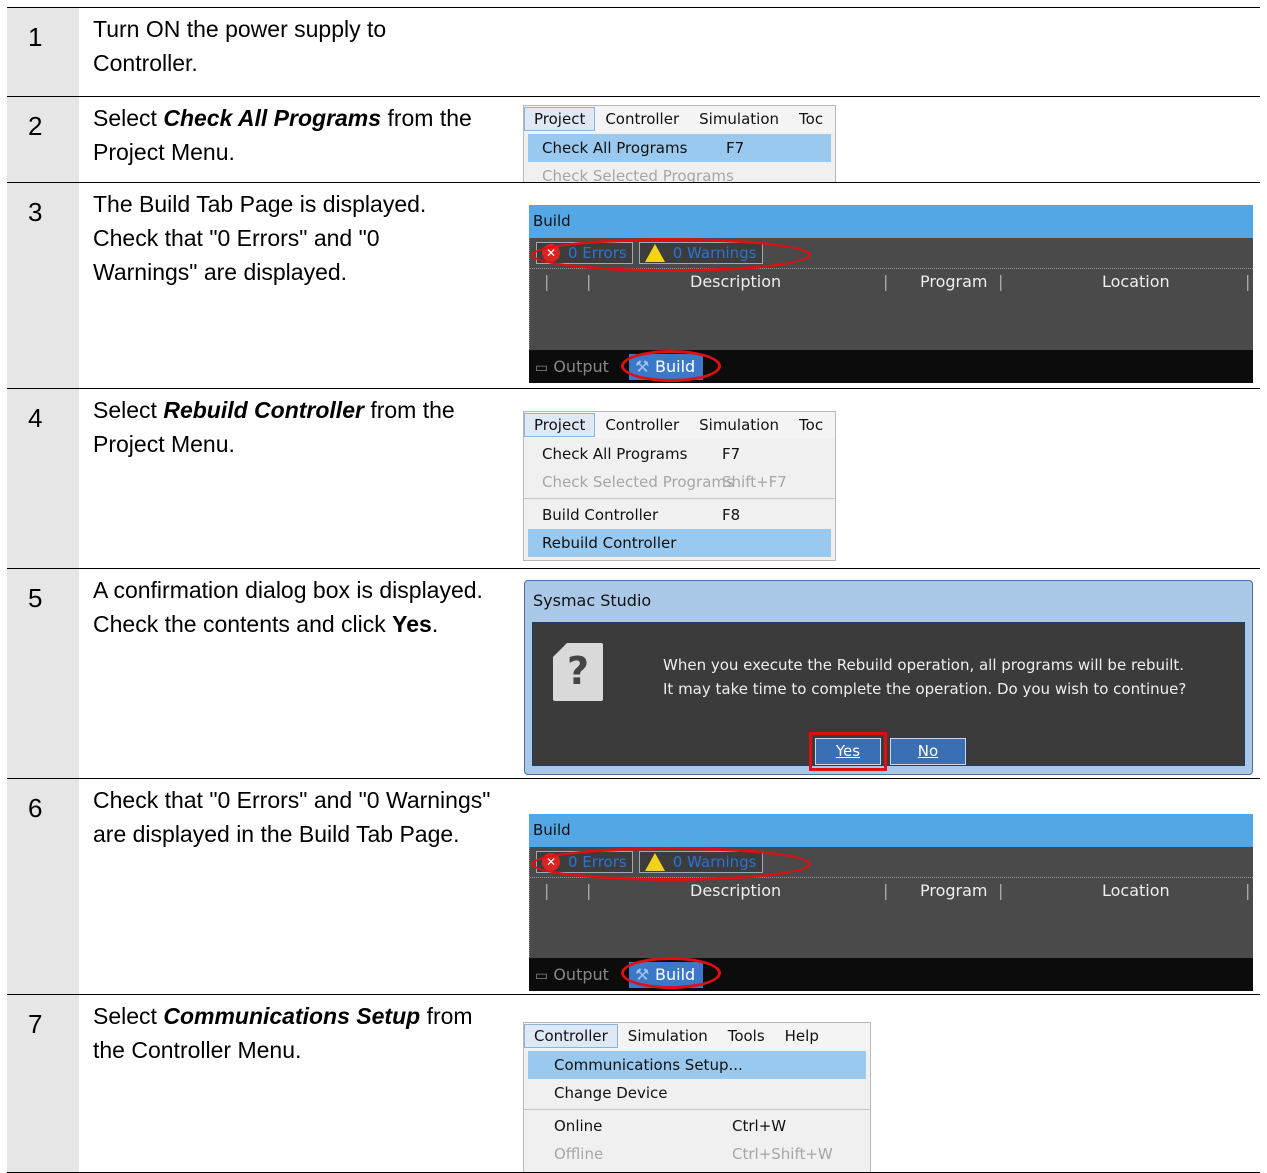  I want to click on menu-bar: Controller Simulation Tools Help, so click(697, 1036).